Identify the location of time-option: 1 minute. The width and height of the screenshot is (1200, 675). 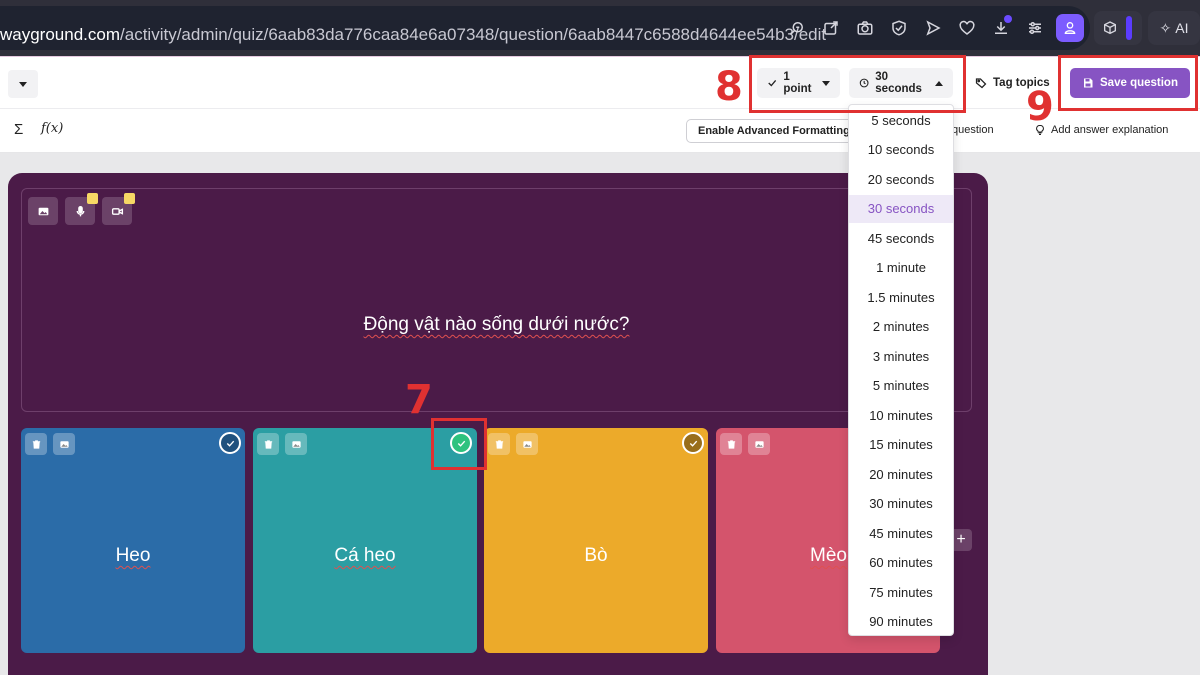
(901, 268).